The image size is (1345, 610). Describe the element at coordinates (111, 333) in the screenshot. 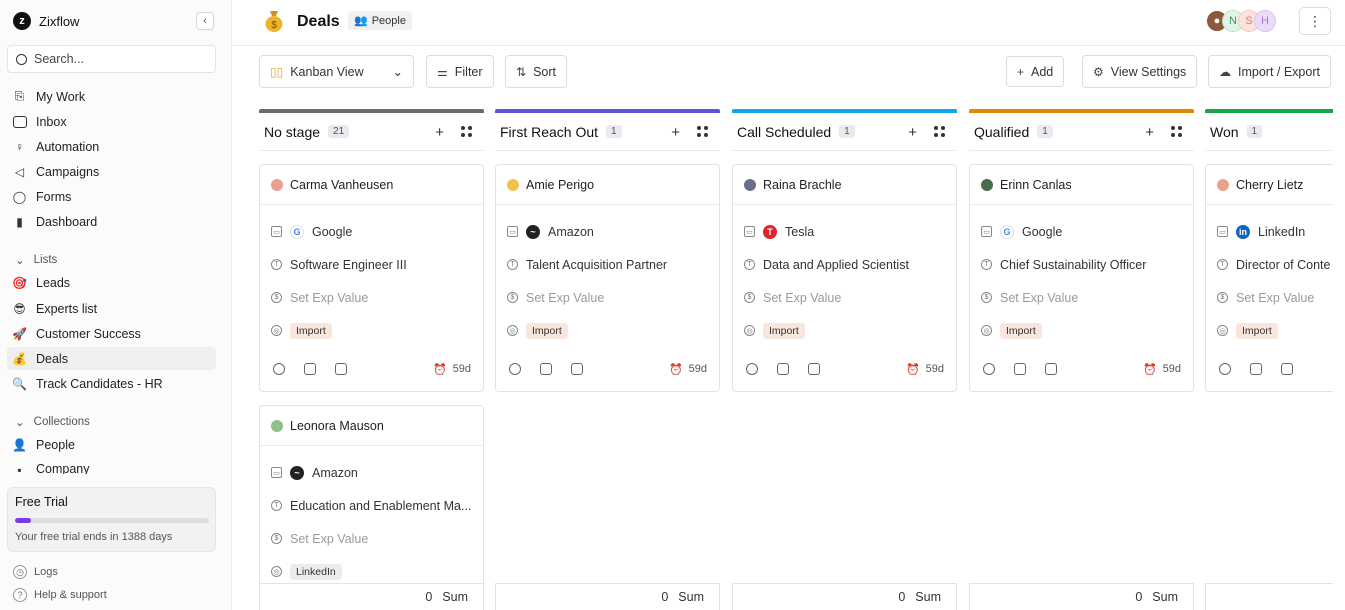

I see `list-item-customer-success: 🚀 Customer Success` at that location.